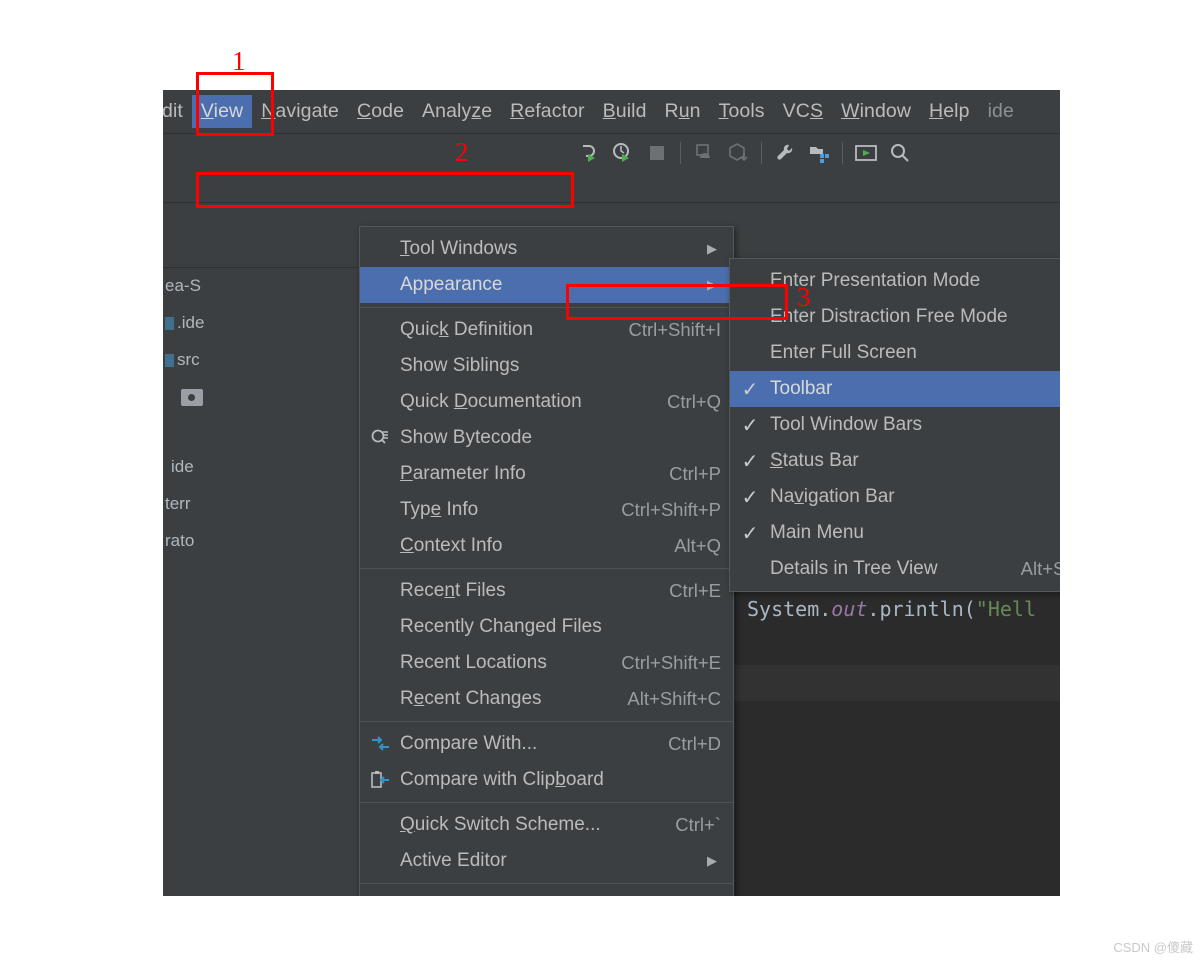 This screenshot has height=964, width=1201. I want to click on menu-item-toolbar: ✓ Toolbar, so click(895, 389).